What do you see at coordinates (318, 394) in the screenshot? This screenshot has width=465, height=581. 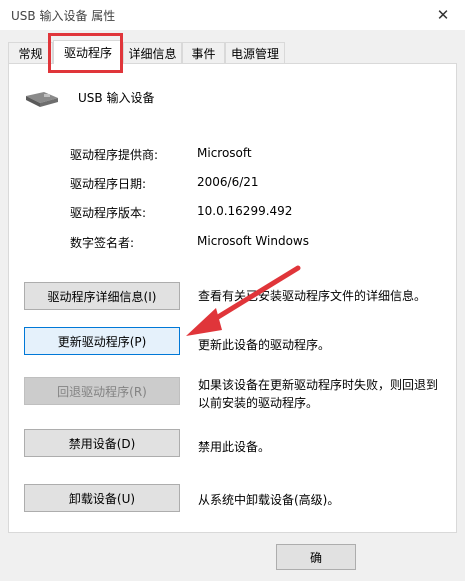 I see `roll-back-driver-description: 如果该设备在更新驱动程序时失败，则回退到以前安装的驱动程序。` at bounding box center [318, 394].